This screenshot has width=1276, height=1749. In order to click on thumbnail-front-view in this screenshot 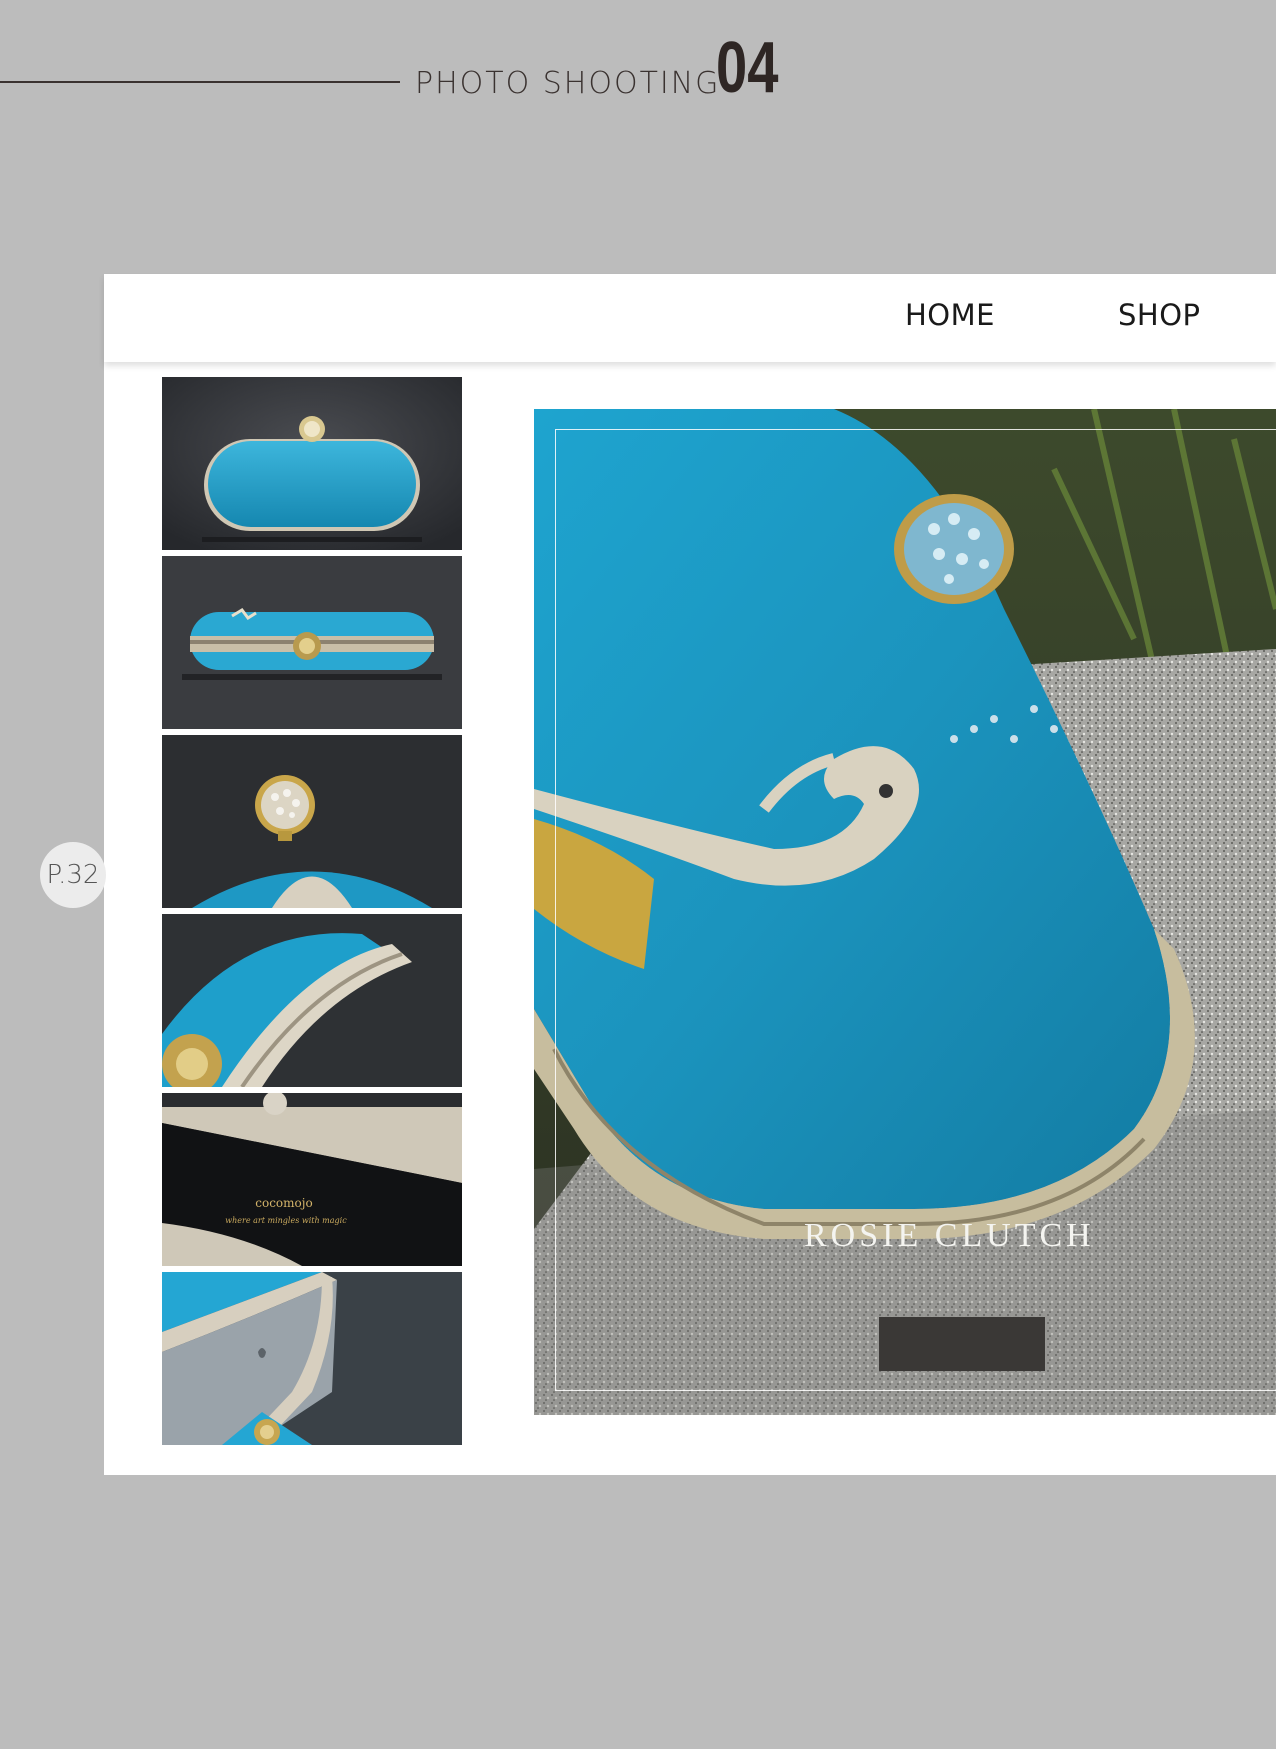, I will do `click(312, 463)`.